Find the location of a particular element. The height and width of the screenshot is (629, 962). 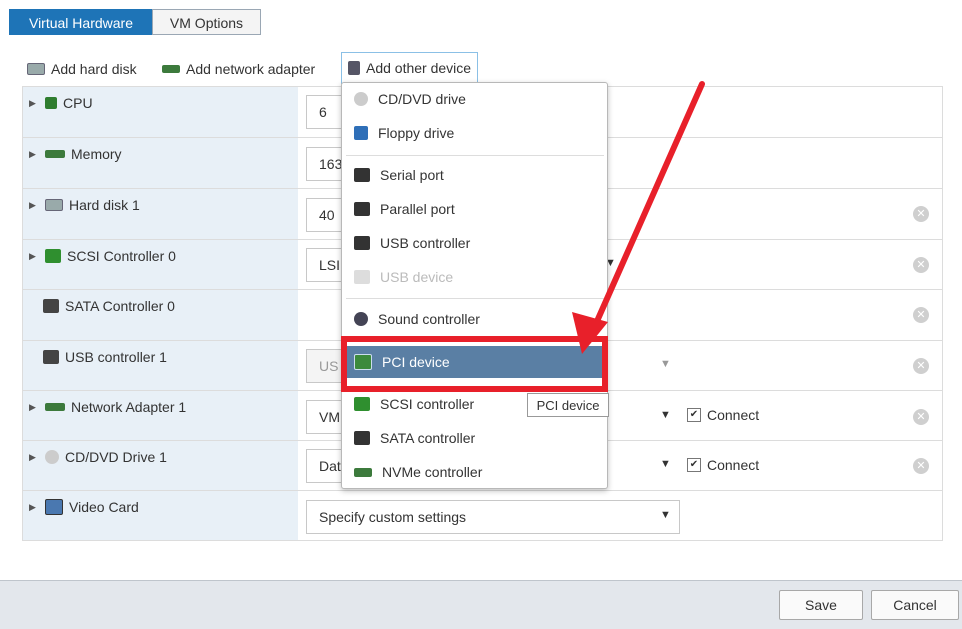

add-network-adapter-button: Add network adapter is located at coordinates (238, 69).